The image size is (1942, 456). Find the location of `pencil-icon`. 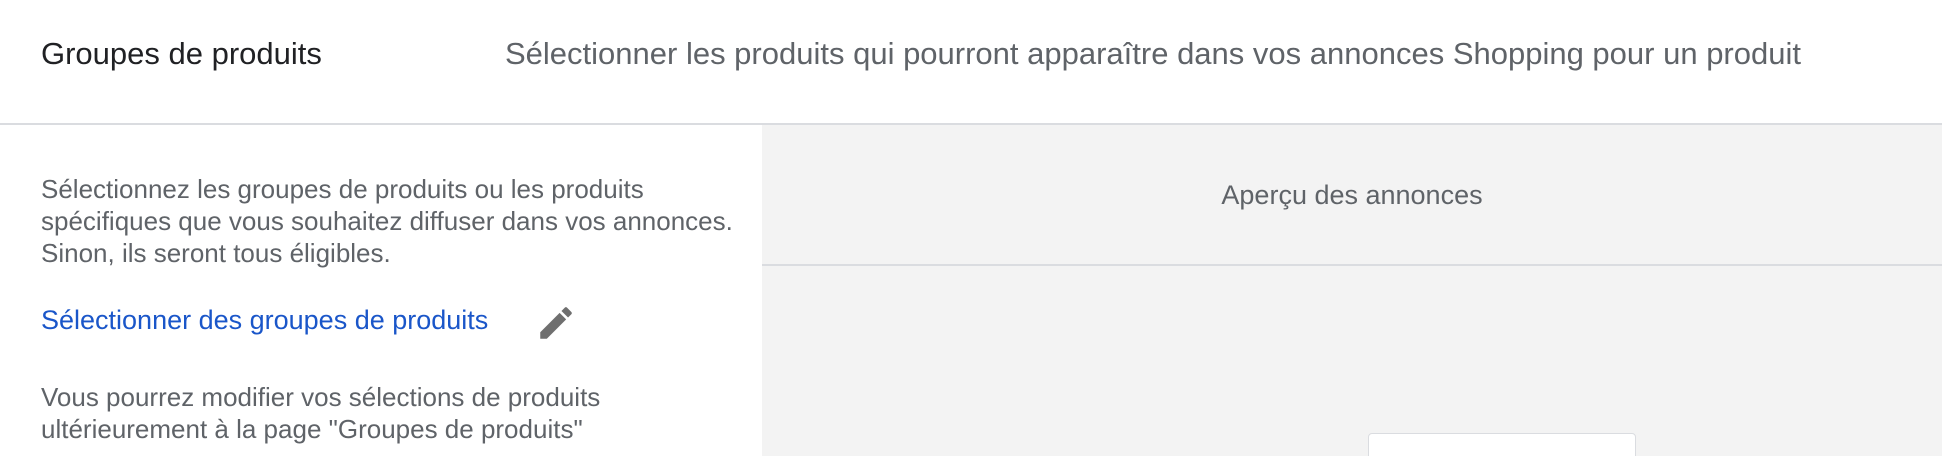

pencil-icon is located at coordinates (556, 323).